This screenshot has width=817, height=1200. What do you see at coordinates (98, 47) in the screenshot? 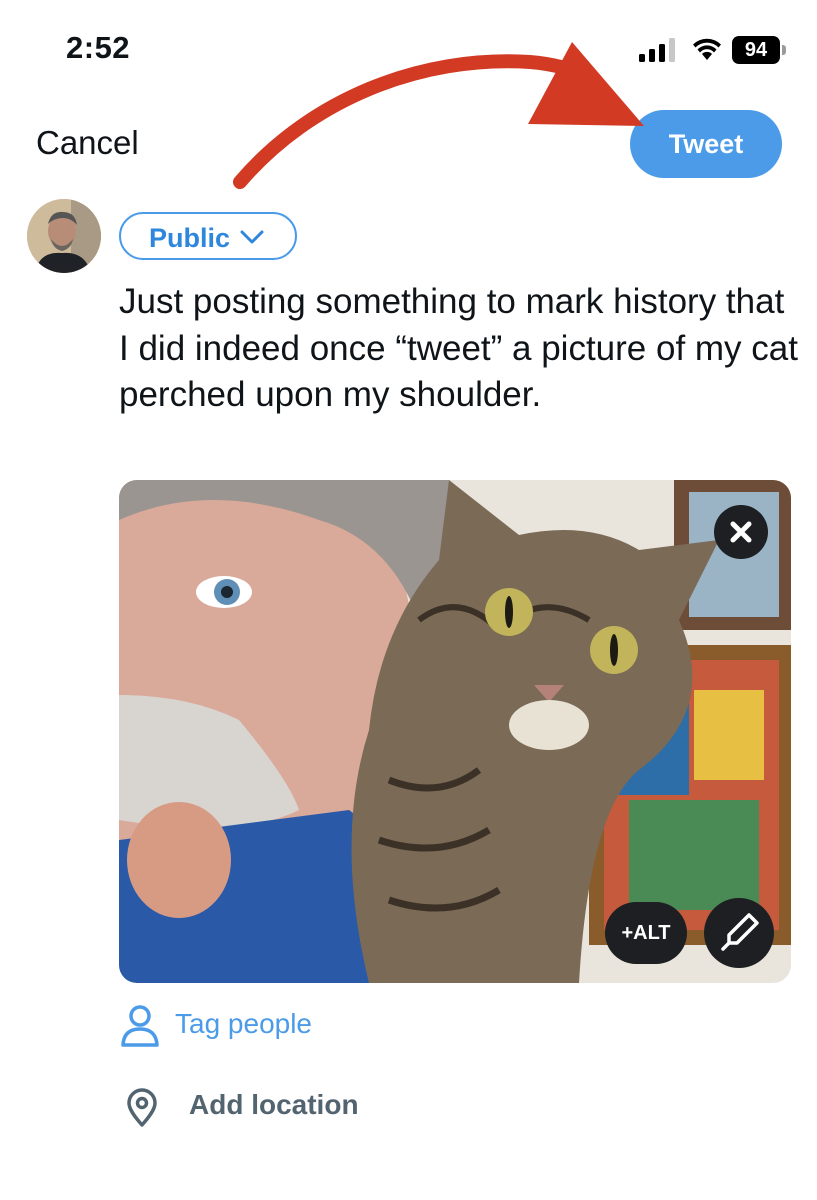
I see `status-time: 2:52` at bounding box center [98, 47].